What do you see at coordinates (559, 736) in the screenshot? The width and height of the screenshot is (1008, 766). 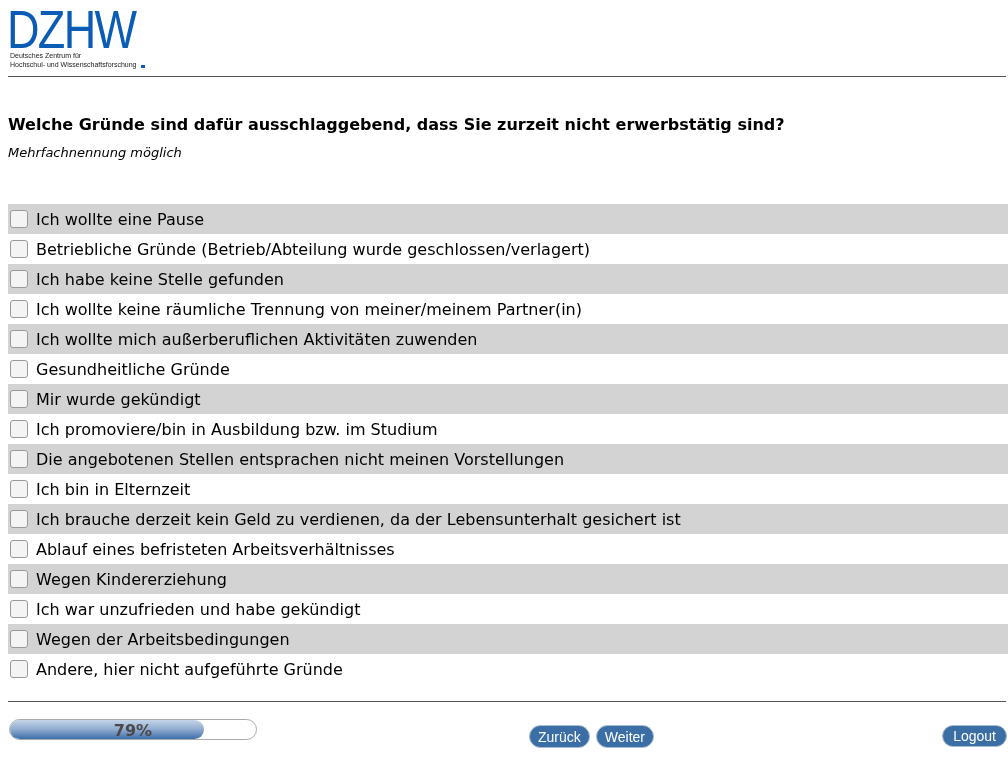 I see `back-button: Zurück` at bounding box center [559, 736].